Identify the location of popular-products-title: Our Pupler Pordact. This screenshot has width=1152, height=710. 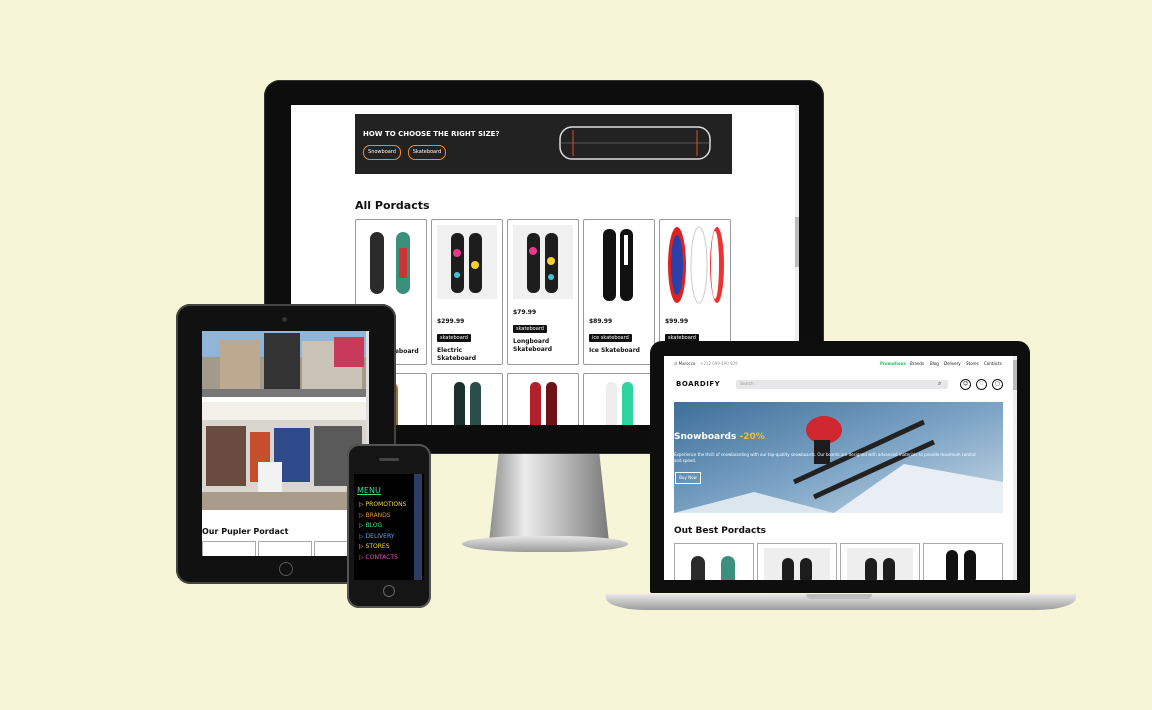
(245, 531).